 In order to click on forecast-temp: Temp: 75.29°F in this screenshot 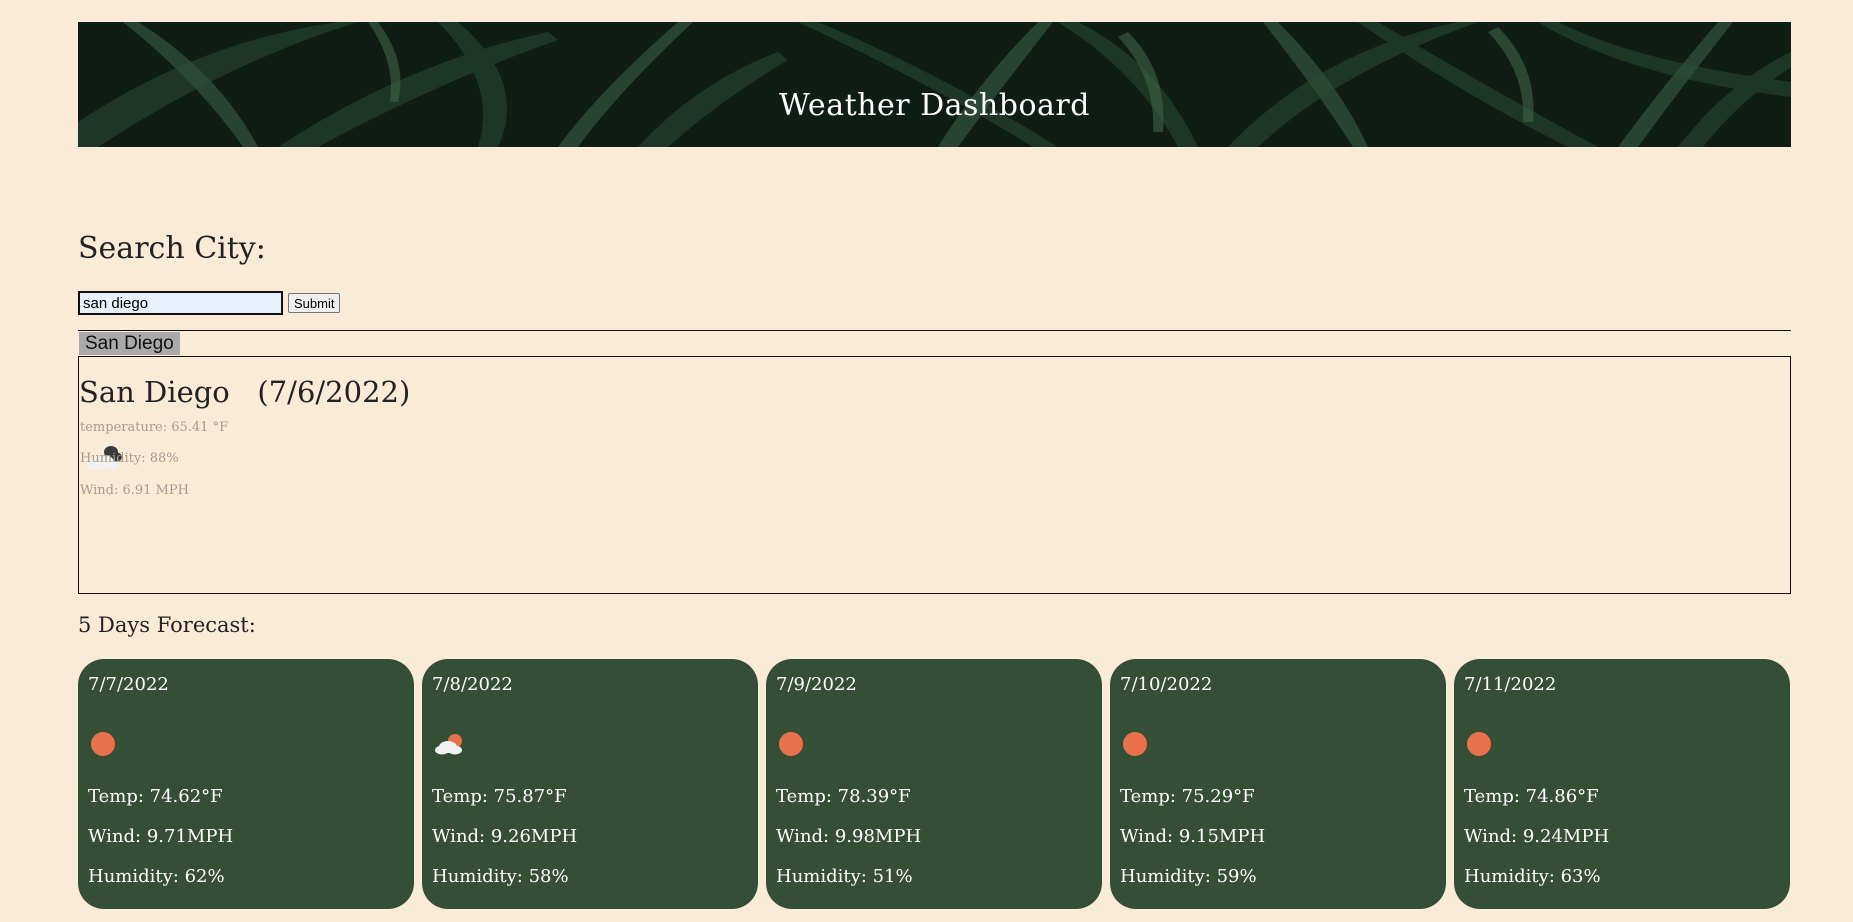, I will do `click(1187, 796)`.